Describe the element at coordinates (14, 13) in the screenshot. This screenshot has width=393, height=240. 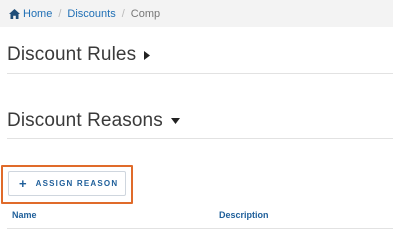
I see `home-icon` at that location.